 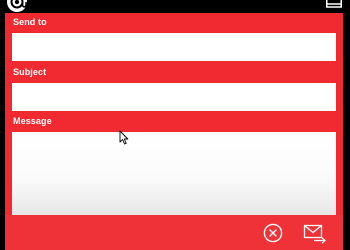 I want to click on close-circle-icon, so click(x=273, y=233).